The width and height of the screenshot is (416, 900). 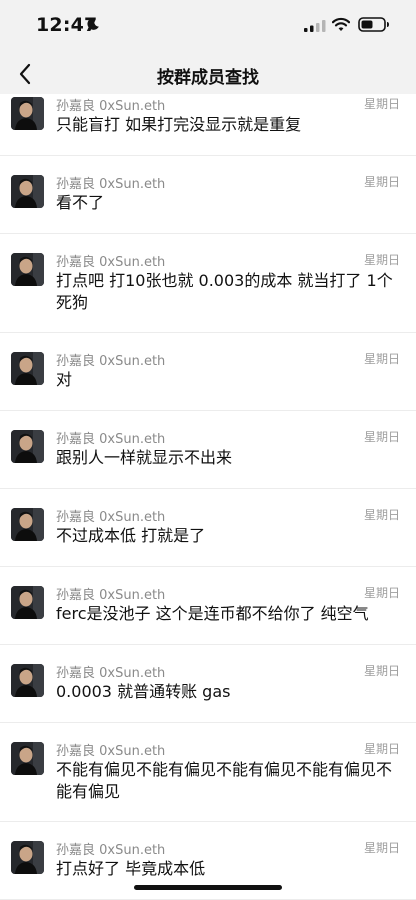 I want to click on message-text: 不过成本低 打就是了, so click(x=131, y=535).